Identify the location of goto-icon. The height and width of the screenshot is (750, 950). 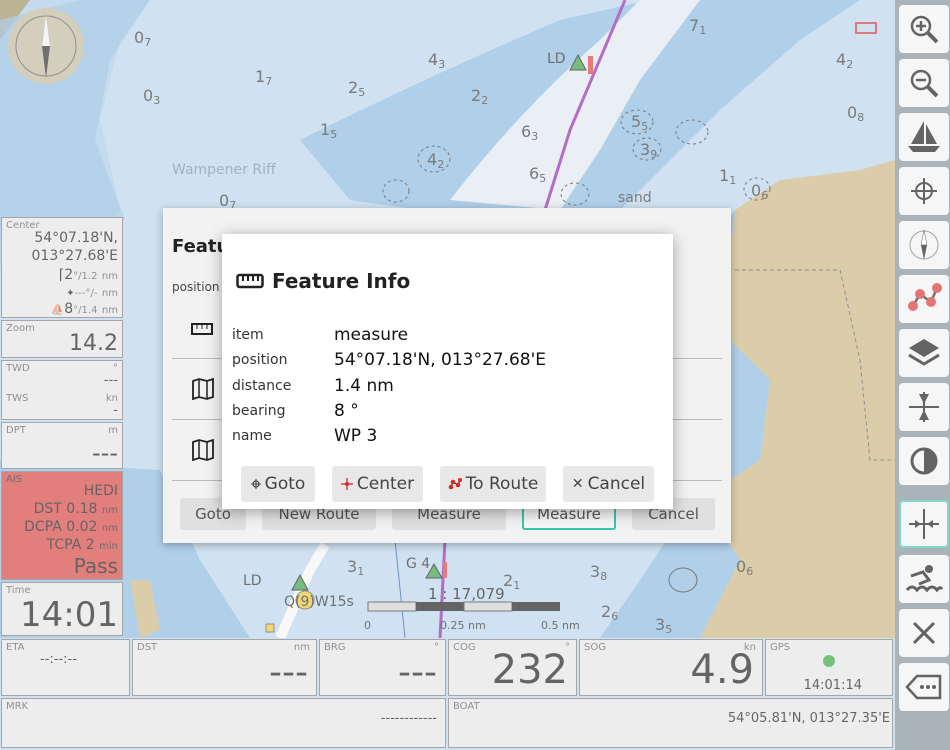
(255, 484).